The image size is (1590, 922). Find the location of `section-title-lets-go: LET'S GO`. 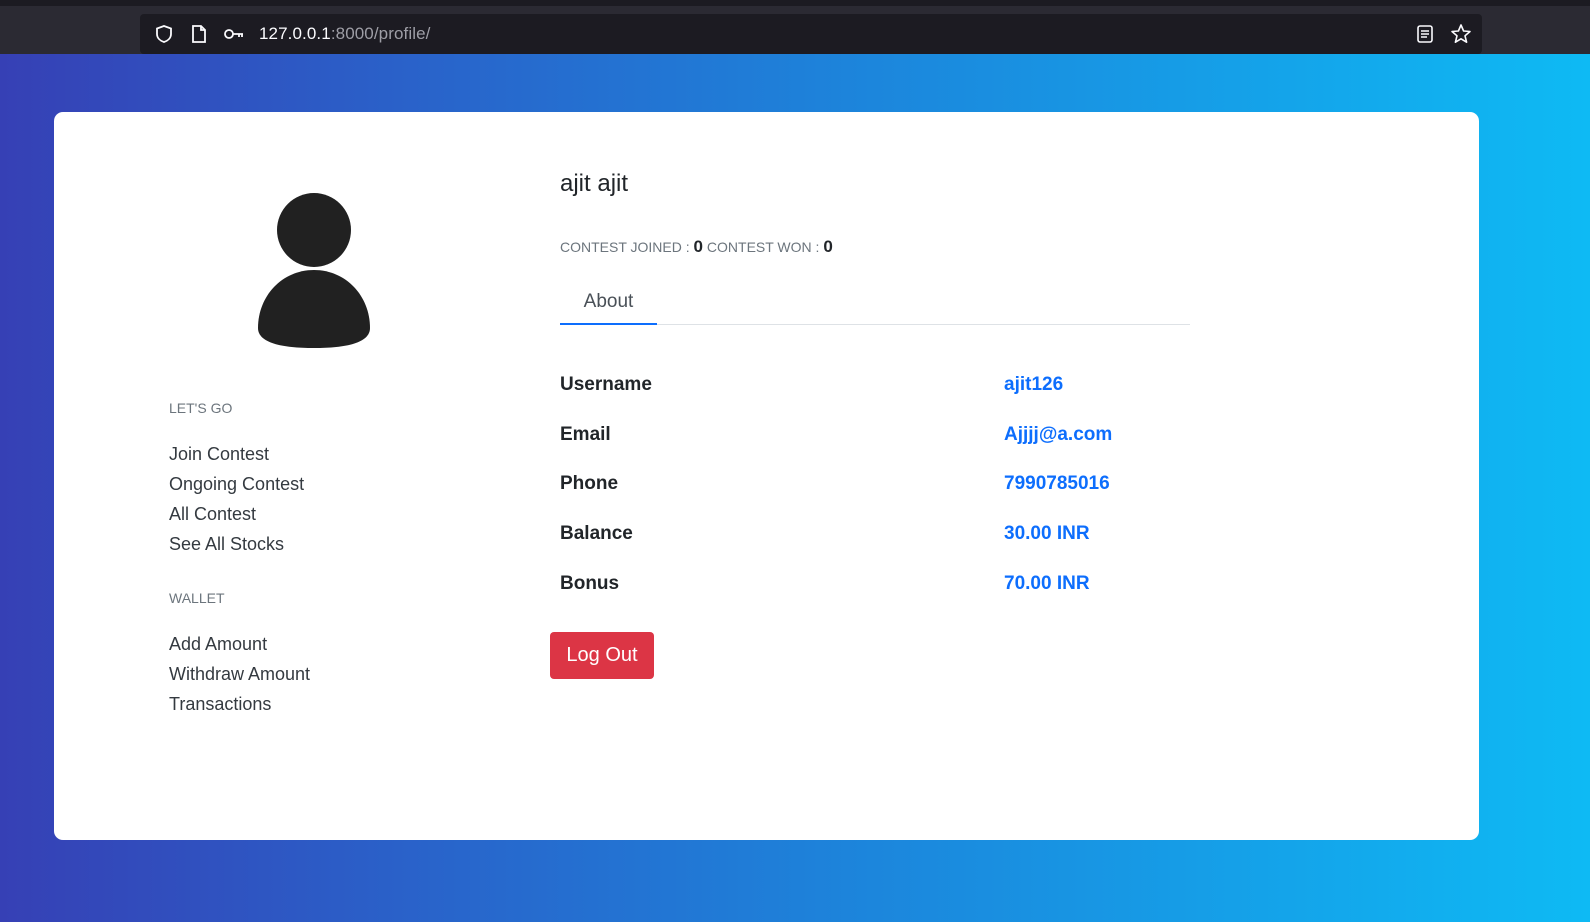

section-title-lets-go: LET'S GO is located at coordinates (201, 408).